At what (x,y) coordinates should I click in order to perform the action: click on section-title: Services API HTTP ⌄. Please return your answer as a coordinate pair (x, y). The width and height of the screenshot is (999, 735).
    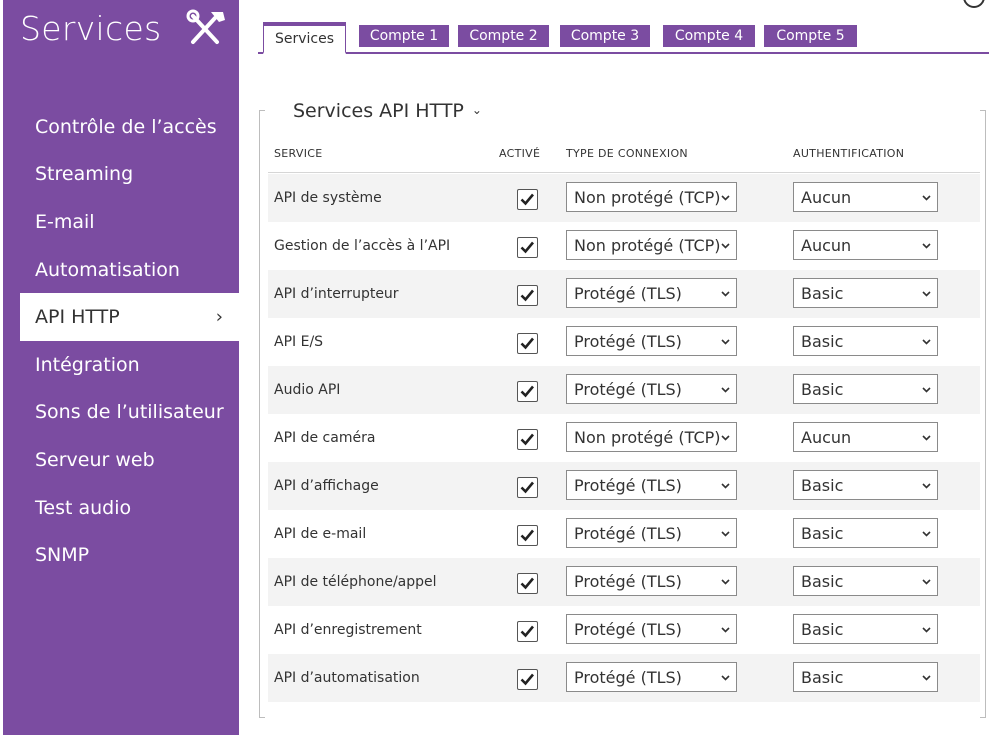
    Looking at the image, I should click on (387, 111).